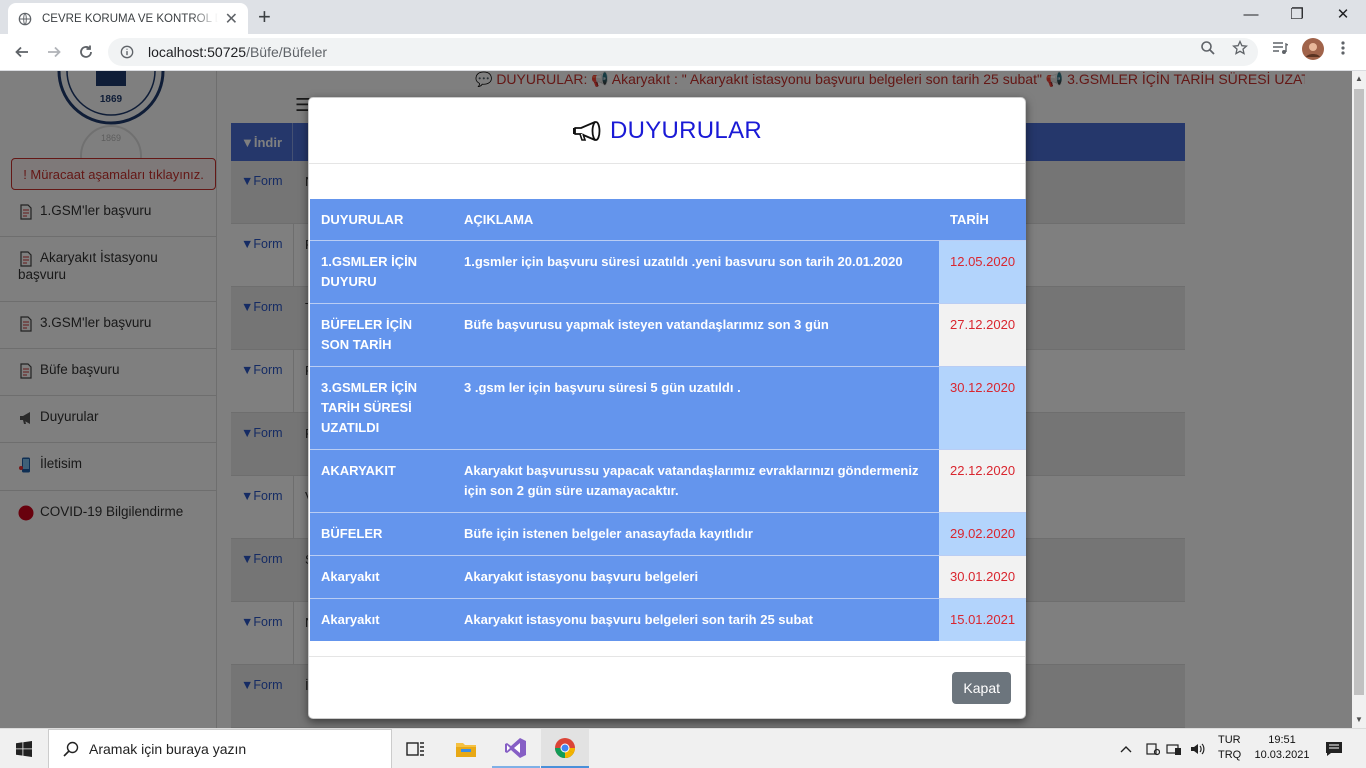 Image resolution: width=1366 pixels, height=768 pixels. What do you see at coordinates (1297, 15) in the screenshot?
I see `maximize-icon: ❐` at bounding box center [1297, 15].